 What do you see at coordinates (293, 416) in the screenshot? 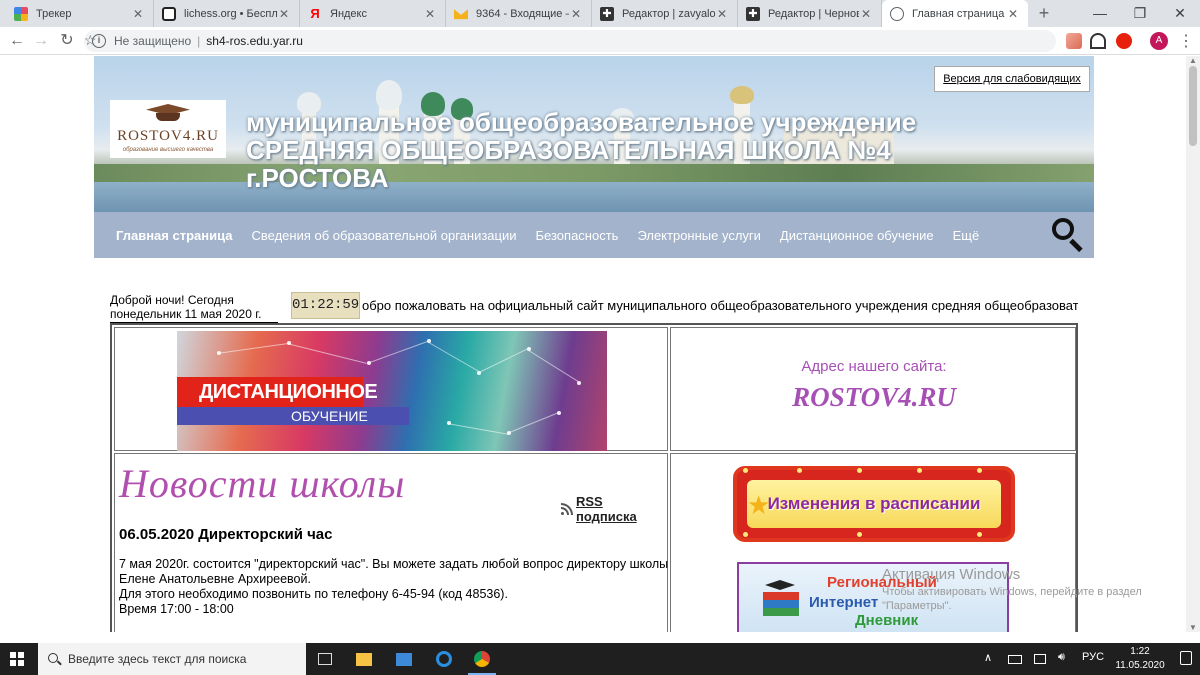
I see `distance-label-2: ОБУЧЕНИЕ` at bounding box center [293, 416].